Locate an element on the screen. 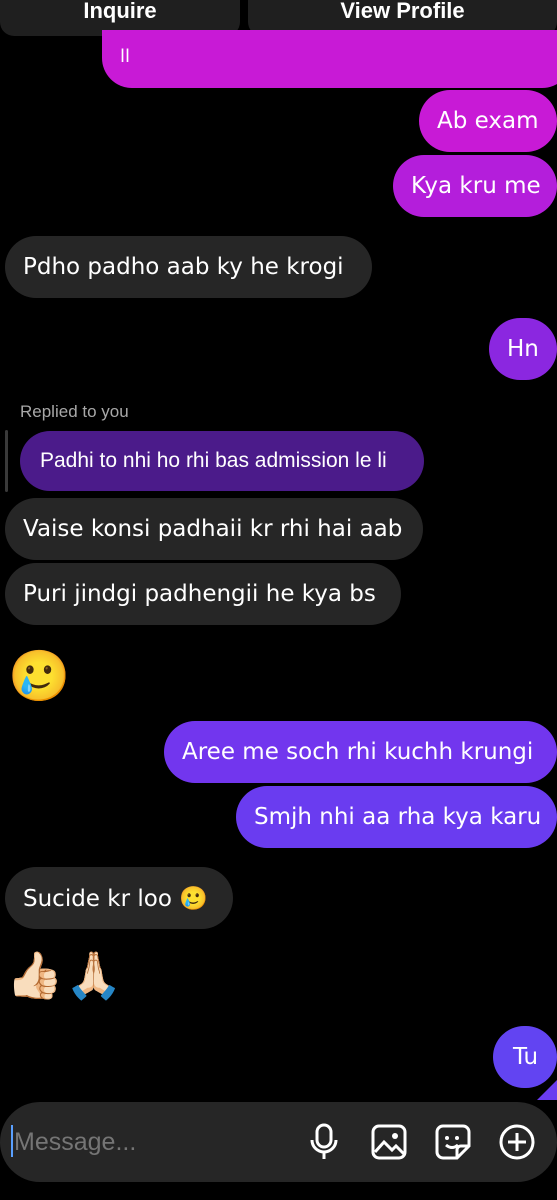 This screenshot has height=1200, width=557. message-text: Puri jindgi padhengii he kya bs is located at coordinates (199, 594).